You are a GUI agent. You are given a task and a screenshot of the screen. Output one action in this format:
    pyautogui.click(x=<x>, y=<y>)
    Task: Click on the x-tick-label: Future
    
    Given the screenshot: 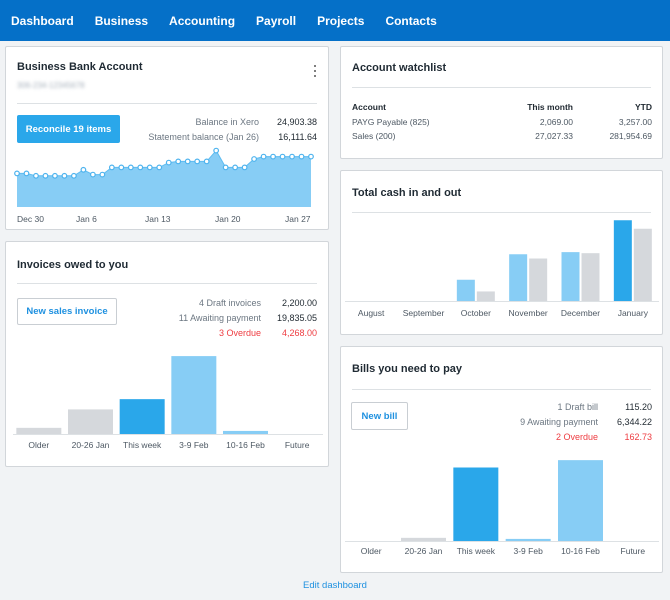 What is the action you would take?
    pyautogui.click(x=297, y=445)
    